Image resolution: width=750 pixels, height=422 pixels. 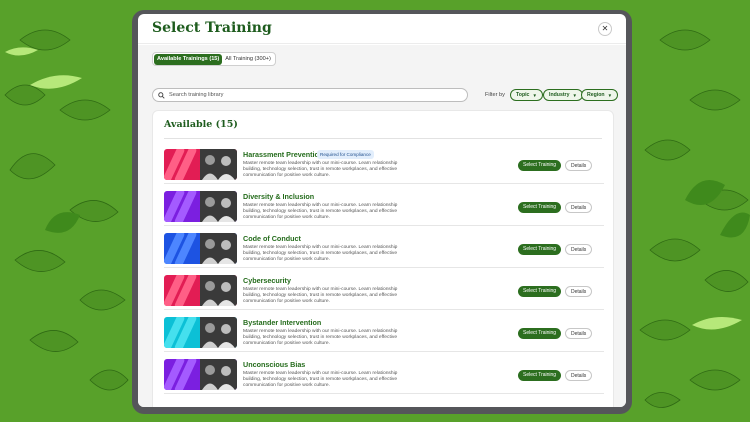 What do you see at coordinates (212, 28) in the screenshot?
I see `modal-title: Select Training` at bounding box center [212, 28].